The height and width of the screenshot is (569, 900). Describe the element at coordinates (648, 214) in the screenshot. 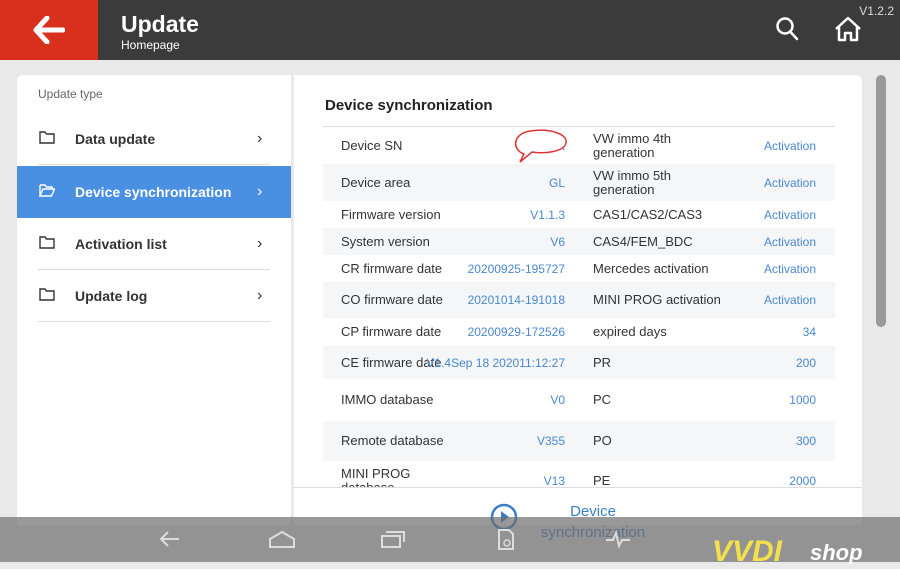

I see `row-label: CAS1/CAS2/CAS3` at that location.